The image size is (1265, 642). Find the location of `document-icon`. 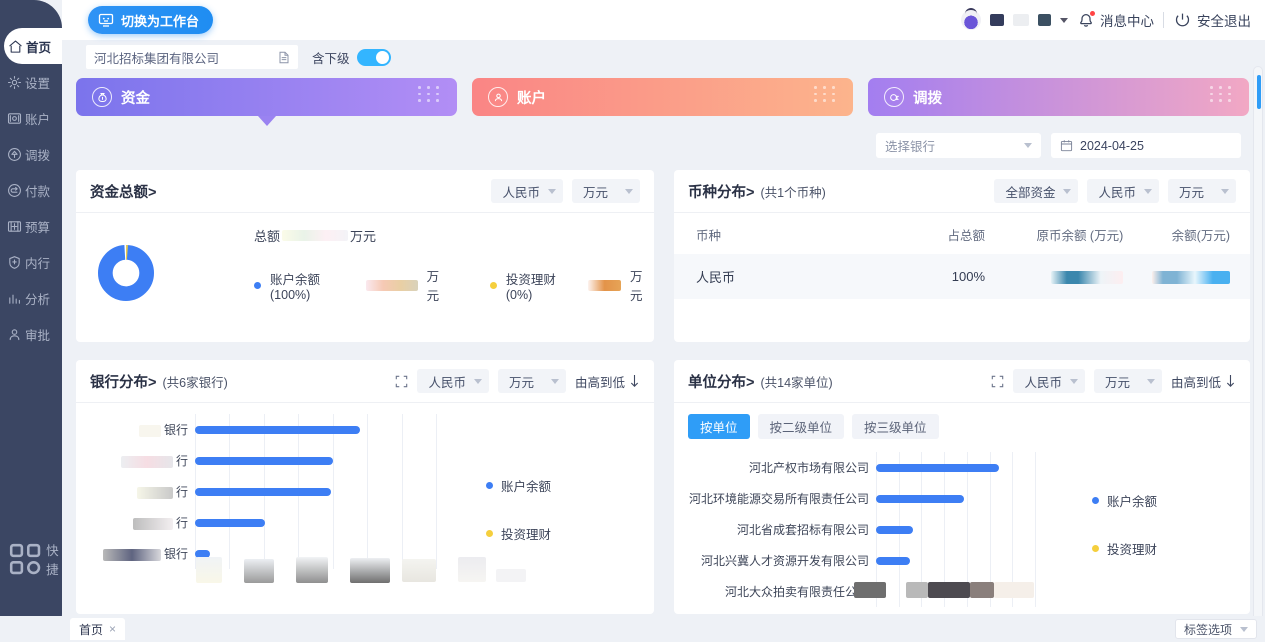

document-icon is located at coordinates (284, 57).